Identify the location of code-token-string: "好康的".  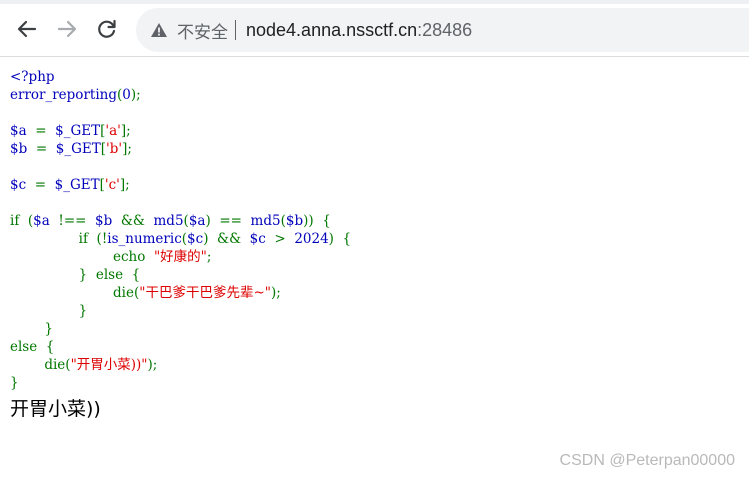
(180, 257).